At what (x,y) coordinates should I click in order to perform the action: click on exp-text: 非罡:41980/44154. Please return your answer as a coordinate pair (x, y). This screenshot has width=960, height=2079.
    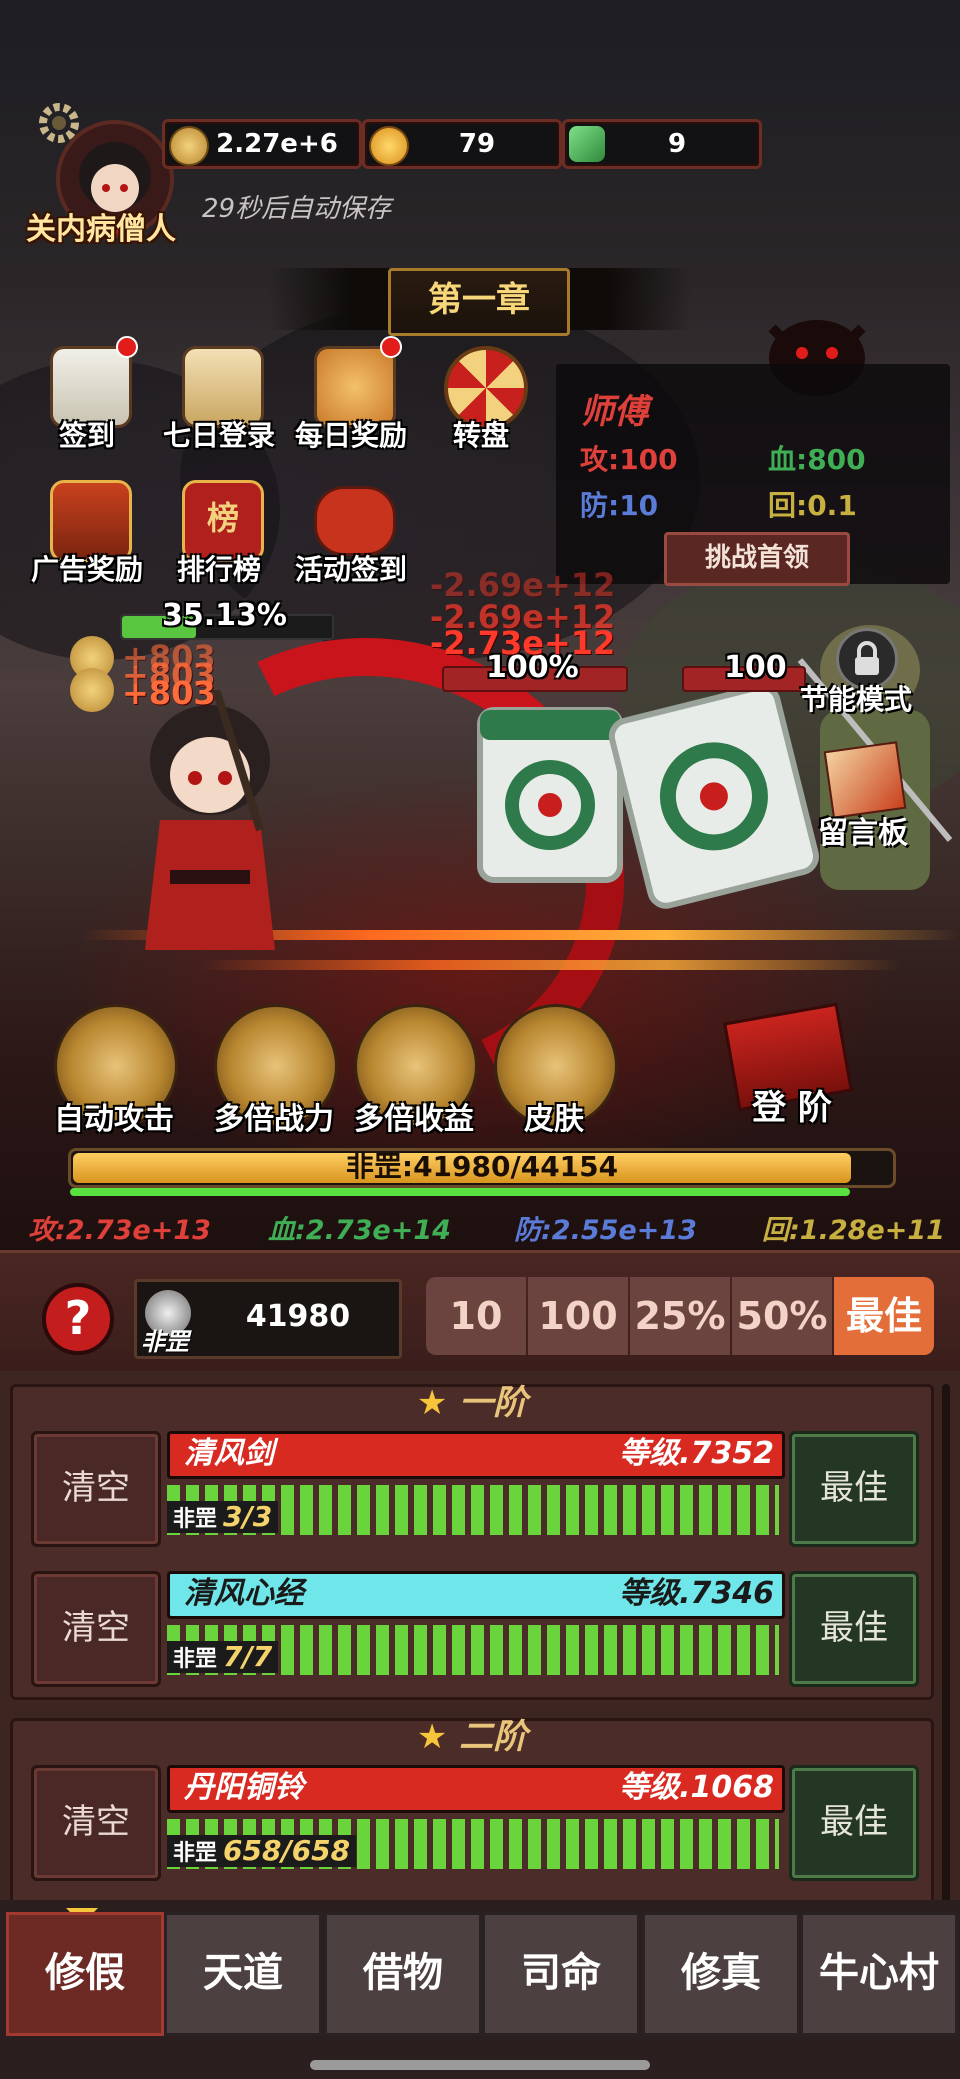
    Looking at the image, I should click on (482, 1166).